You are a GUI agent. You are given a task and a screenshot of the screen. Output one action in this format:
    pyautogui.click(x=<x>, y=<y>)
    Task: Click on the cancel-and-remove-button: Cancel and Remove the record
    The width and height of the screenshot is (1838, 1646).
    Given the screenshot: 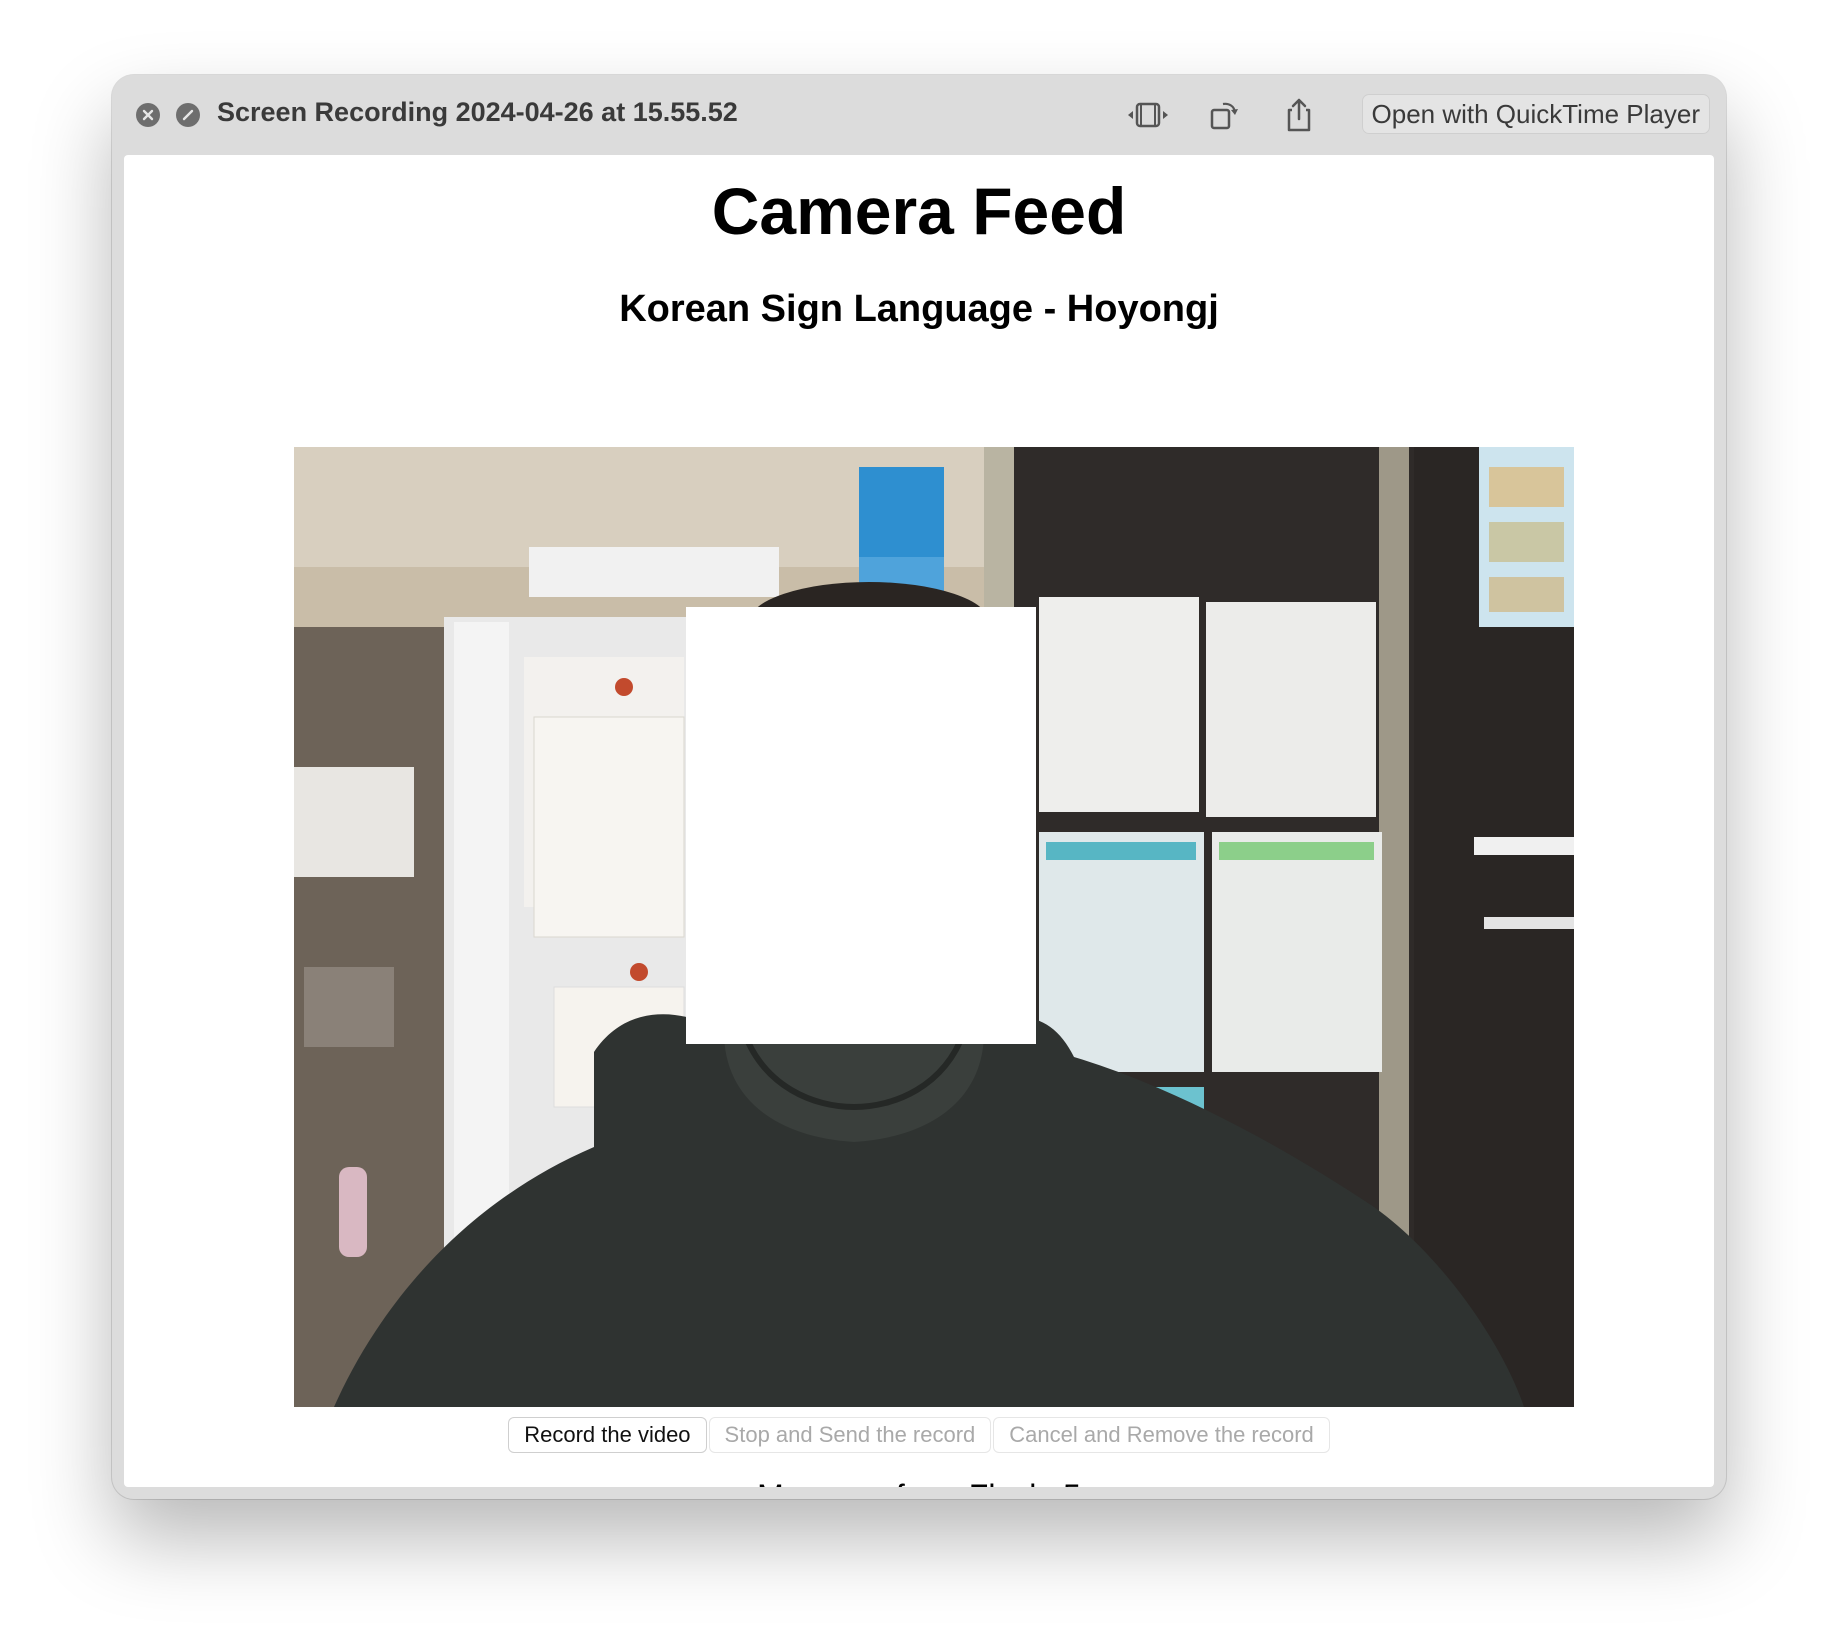 What is the action you would take?
    pyautogui.click(x=1161, y=1435)
    